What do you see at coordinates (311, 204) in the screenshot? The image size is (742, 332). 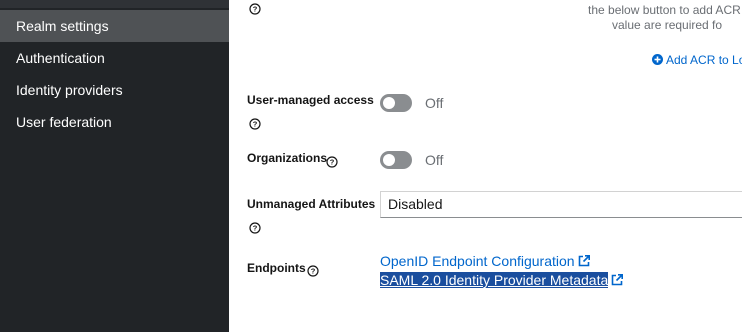 I see `unmanaged-attributes-label: Unmanaged Attributes` at bounding box center [311, 204].